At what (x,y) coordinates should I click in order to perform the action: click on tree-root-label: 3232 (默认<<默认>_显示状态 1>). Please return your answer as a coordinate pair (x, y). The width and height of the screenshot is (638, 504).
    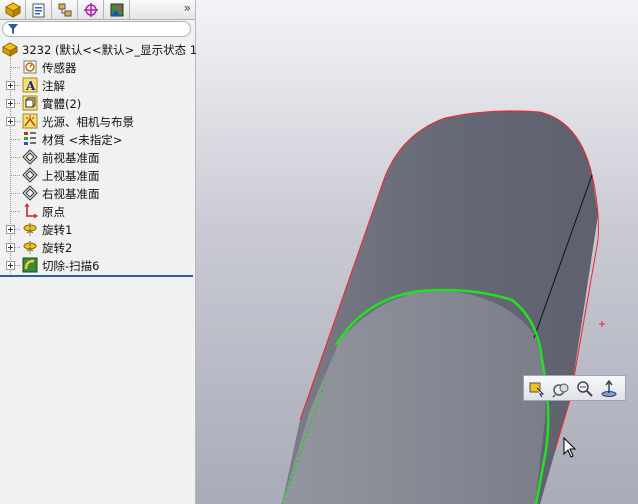
    Looking at the image, I should click on (117, 50).